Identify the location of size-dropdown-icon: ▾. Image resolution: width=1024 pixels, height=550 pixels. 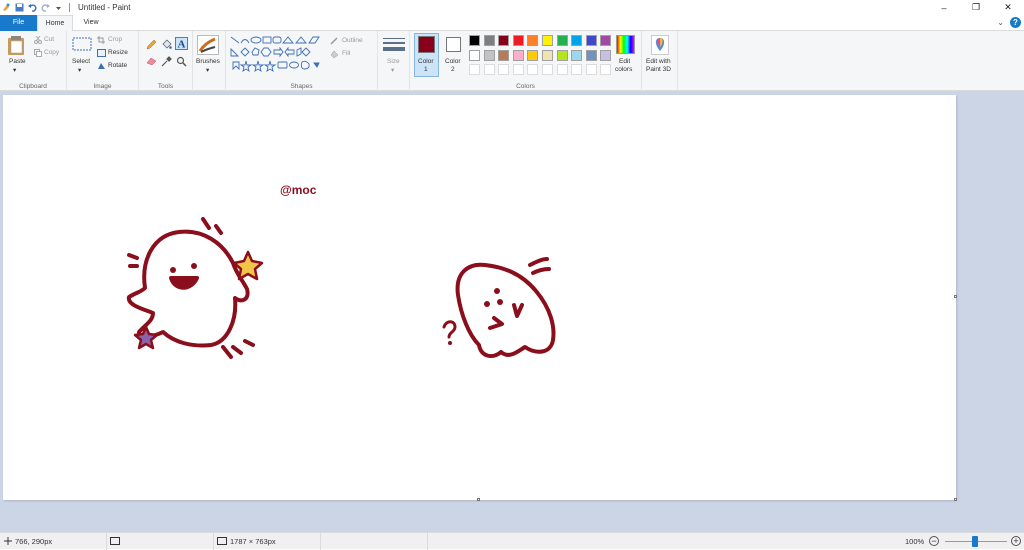
(392, 70).